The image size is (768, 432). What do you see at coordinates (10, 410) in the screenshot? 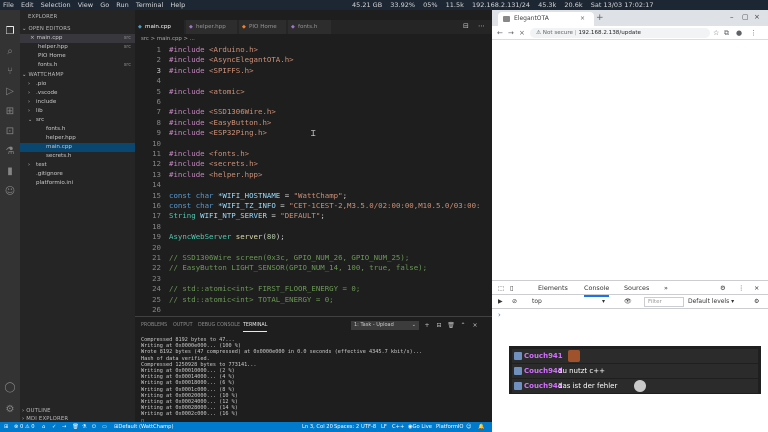
I see `settings-gear-icon: ⚙` at bounding box center [10, 410].